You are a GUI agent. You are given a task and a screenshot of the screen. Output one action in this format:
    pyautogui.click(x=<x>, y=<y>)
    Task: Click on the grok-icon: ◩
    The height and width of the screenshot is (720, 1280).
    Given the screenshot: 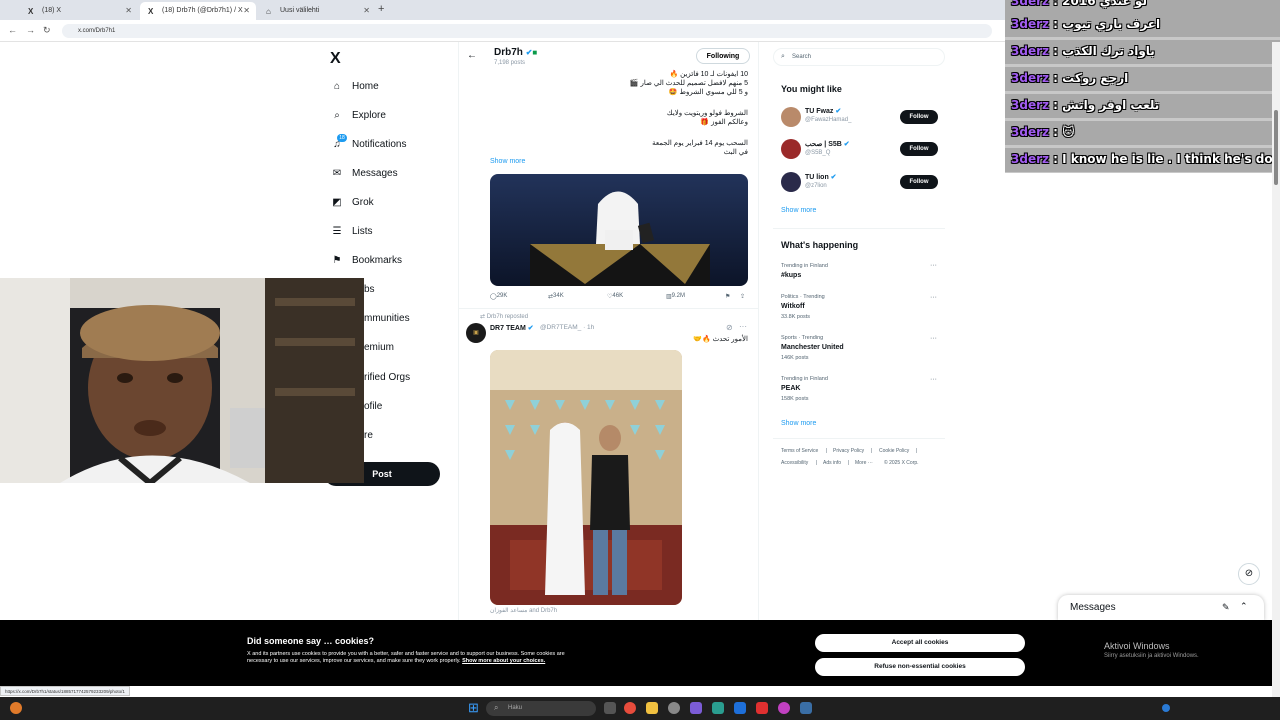 What is the action you would take?
    pyautogui.click(x=337, y=202)
    